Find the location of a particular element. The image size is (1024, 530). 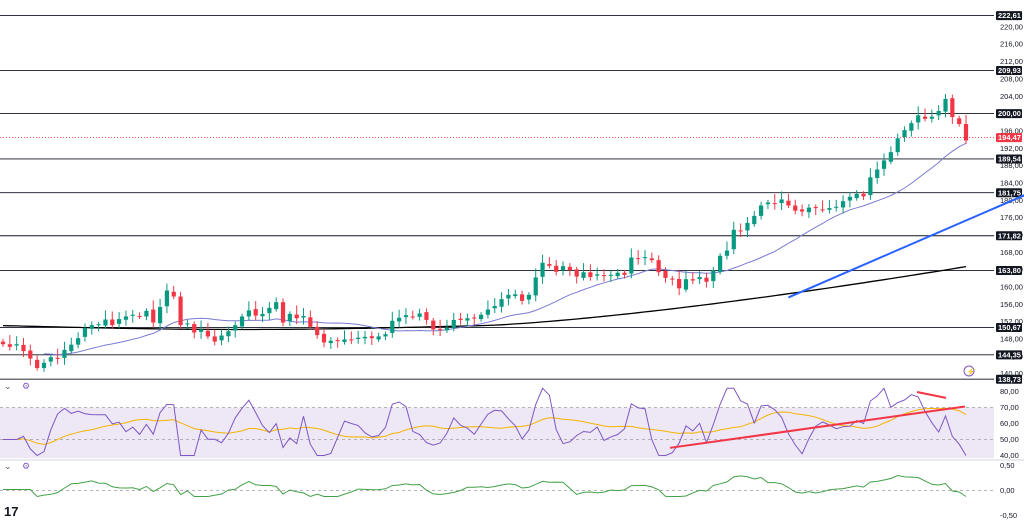

rsi-axis-tick-label: 50,00 is located at coordinates (1009, 439).